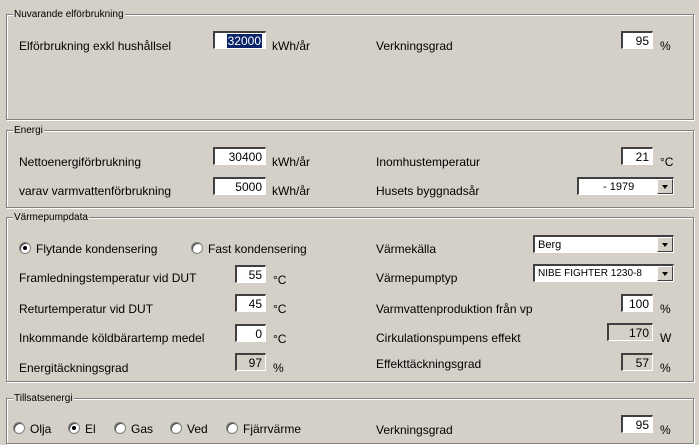 This screenshot has width=699, height=445. Describe the element at coordinates (108, 278) in the screenshot. I see `flow-temp-label: Framledningstemperatur vid DUT` at that location.